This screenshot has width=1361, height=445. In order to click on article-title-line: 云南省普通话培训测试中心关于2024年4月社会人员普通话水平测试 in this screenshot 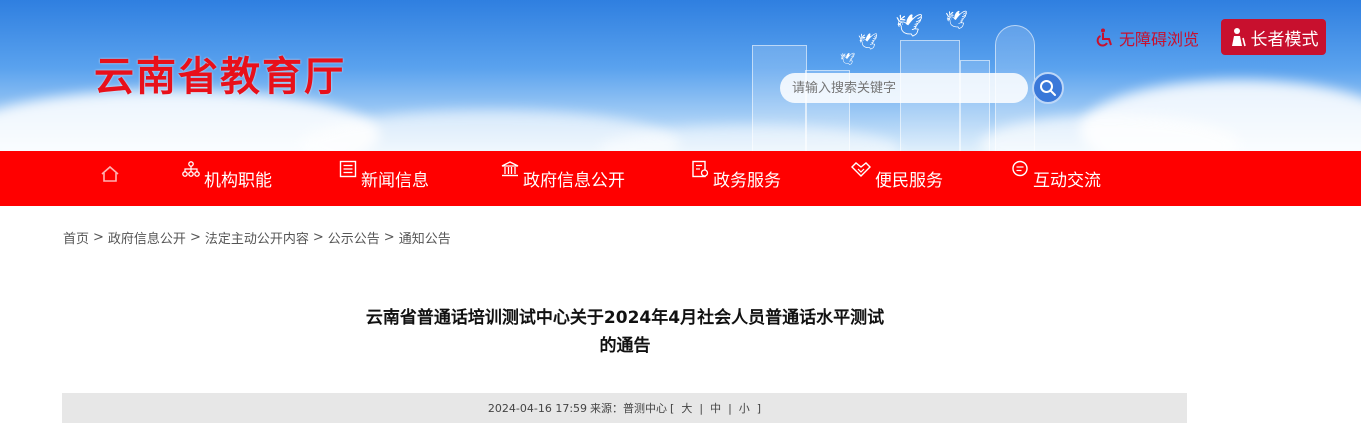, I will do `click(625, 318)`.